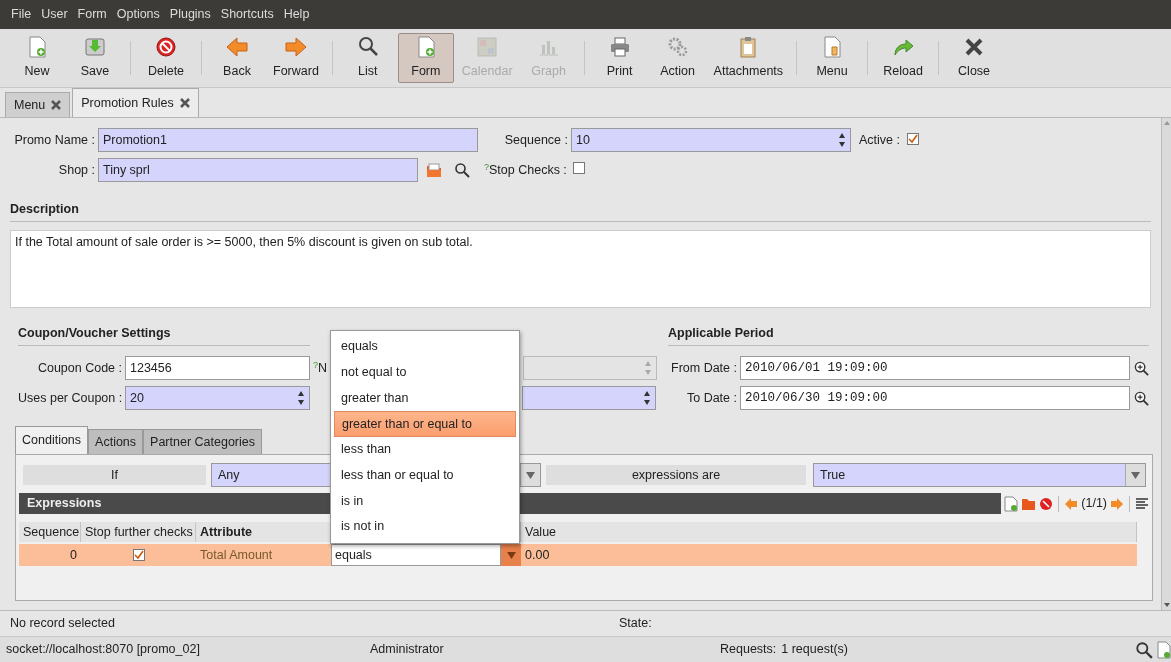  I want to click on menu-item: Plugins, so click(190, 14).